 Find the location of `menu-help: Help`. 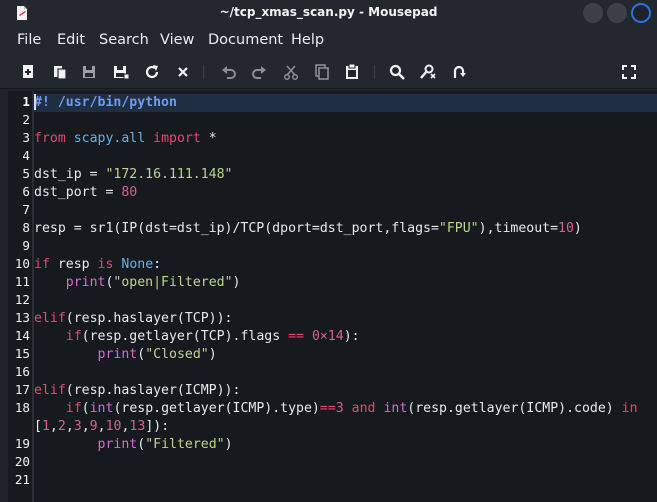

menu-help: Help is located at coordinates (307, 40).